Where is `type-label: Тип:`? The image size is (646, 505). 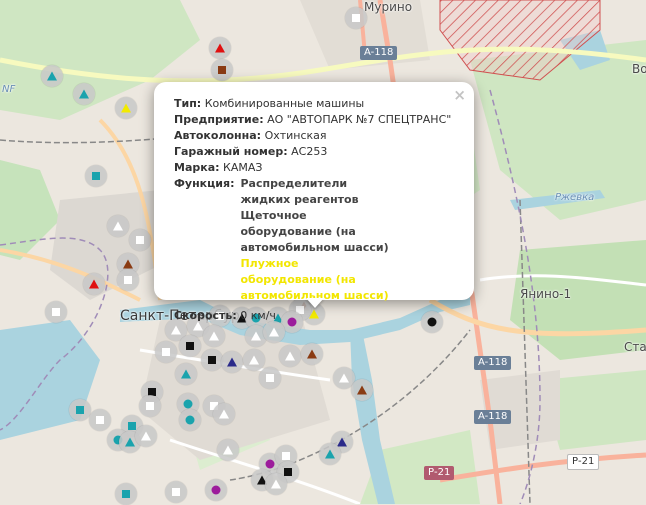
type-label: Тип: is located at coordinates (188, 103).